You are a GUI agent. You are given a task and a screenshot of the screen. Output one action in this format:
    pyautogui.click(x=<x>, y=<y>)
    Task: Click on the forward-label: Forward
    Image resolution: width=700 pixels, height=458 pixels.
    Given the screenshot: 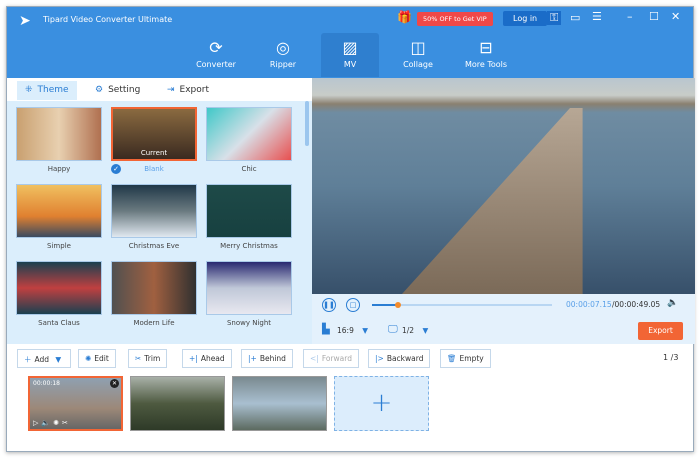 What is the action you would take?
    pyautogui.click(x=336, y=358)
    